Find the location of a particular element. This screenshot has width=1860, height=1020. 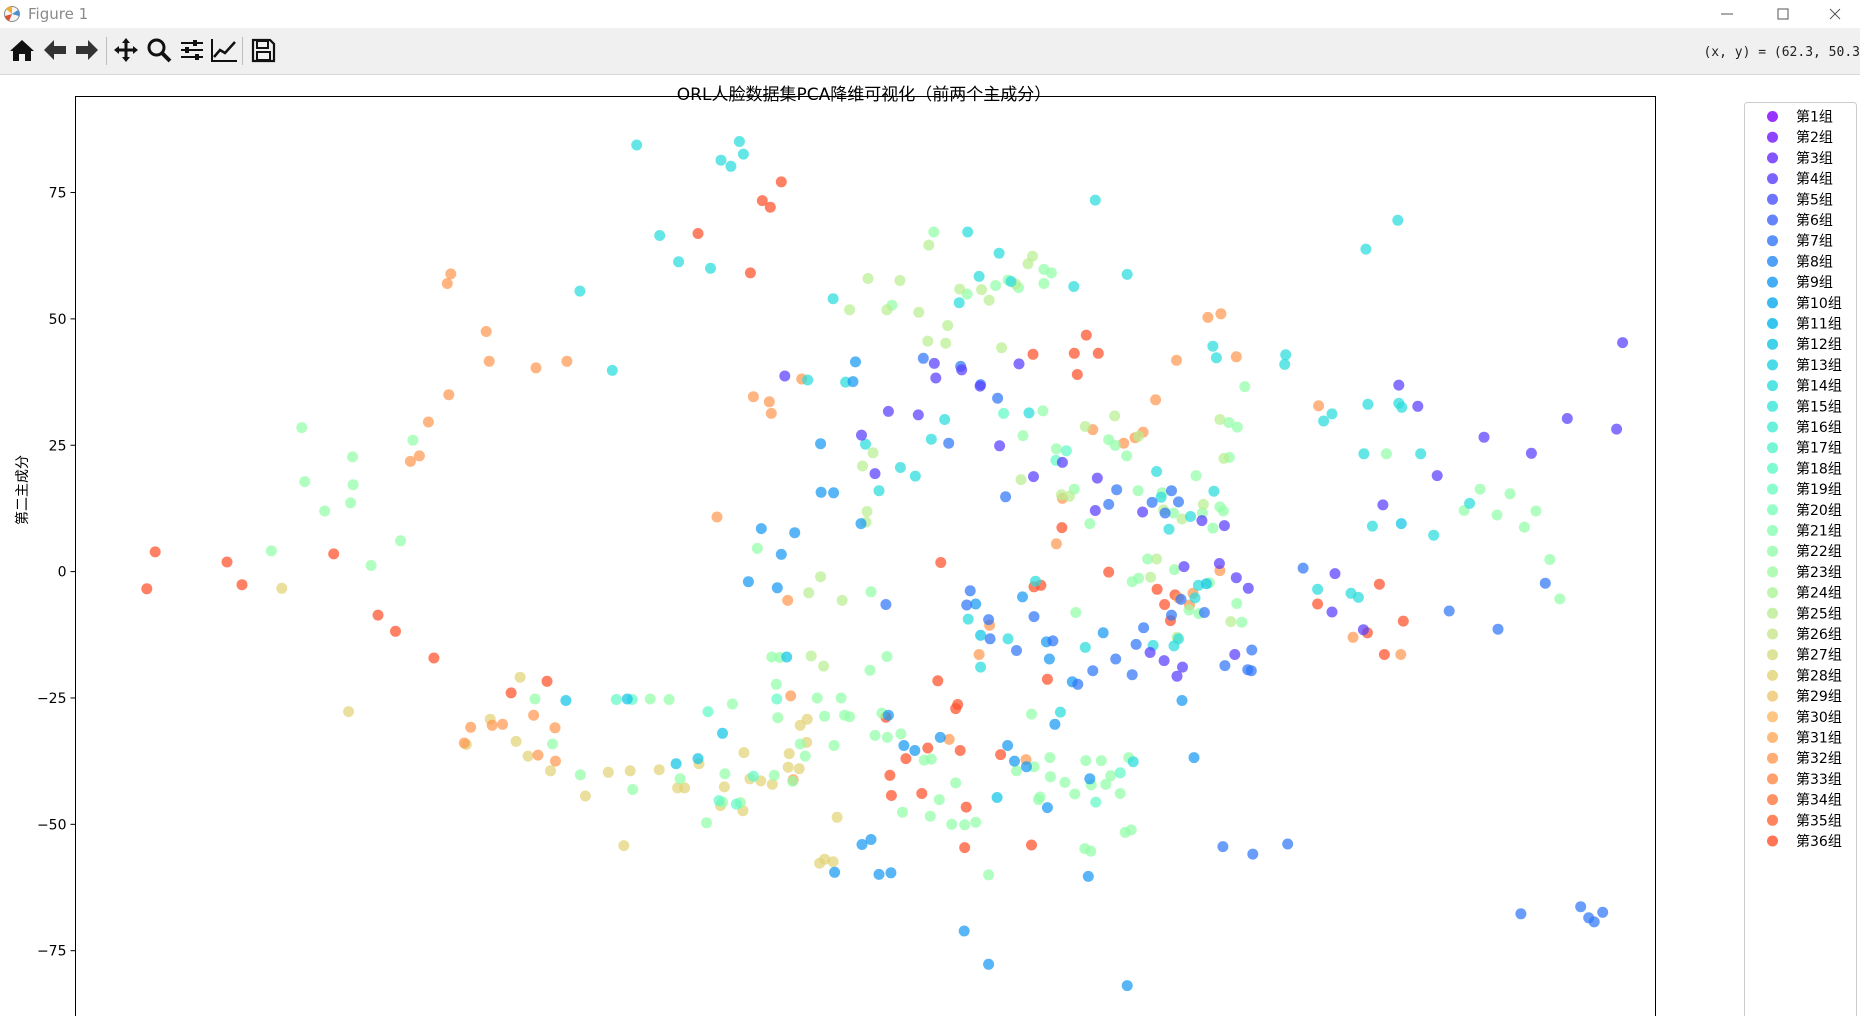

configure-subplots-icon is located at coordinates (192, 50).